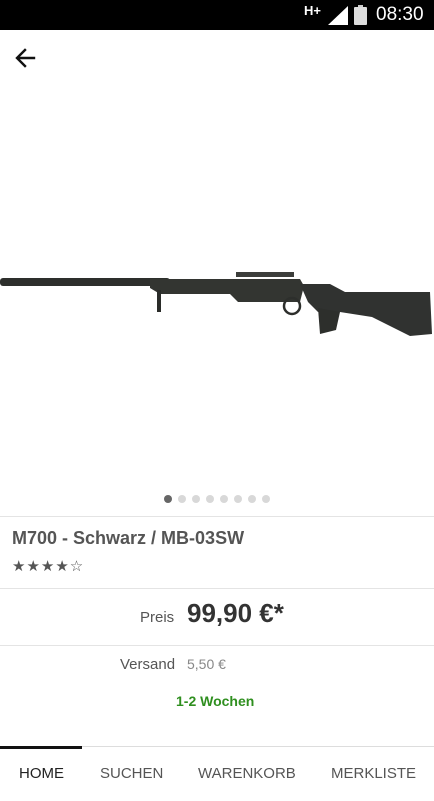 Image resolution: width=434 pixels, height=801 pixels. I want to click on status-bar: H+ 08:30, so click(217, 15).